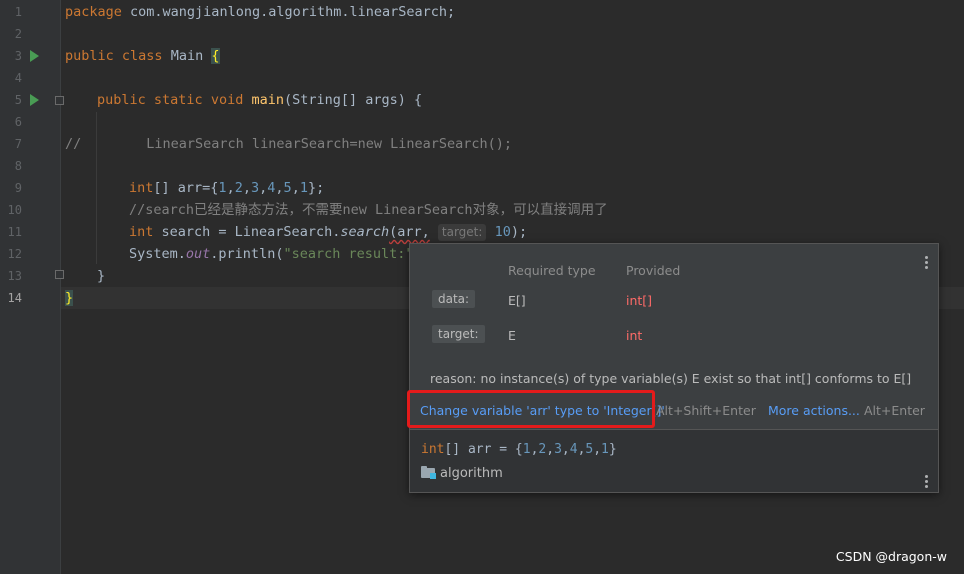 The width and height of the screenshot is (964, 574). What do you see at coordinates (462, 232) in the screenshot?
I see `parameter-hint: target:` at bounding box center [462, 232].